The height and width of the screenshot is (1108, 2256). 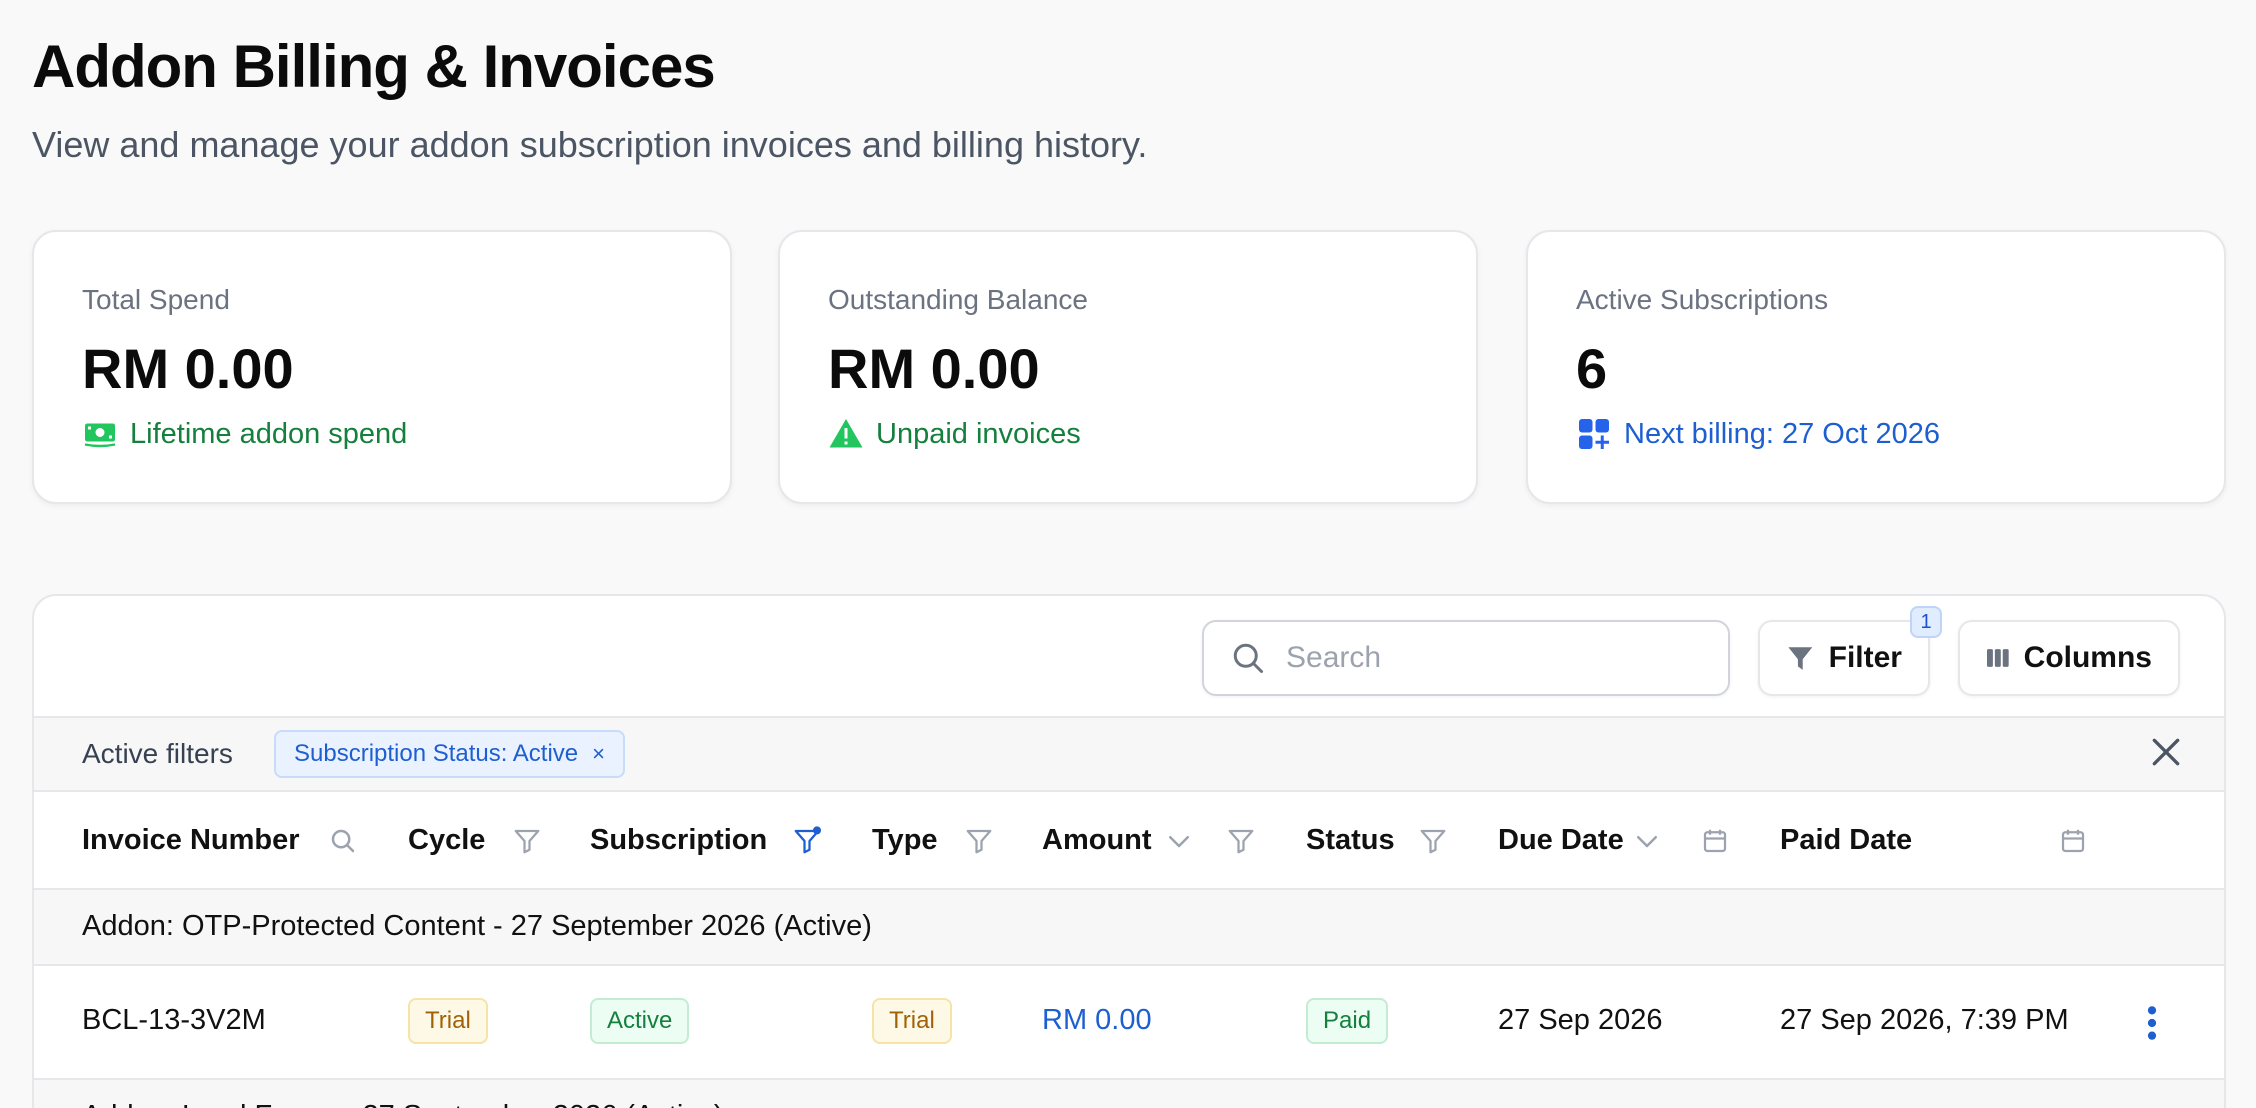 What do you see at coordinates (978, 433) in the screenshot?
I see `card-footnote-text: Unpaid invoices` at bounding box center [978, 433].